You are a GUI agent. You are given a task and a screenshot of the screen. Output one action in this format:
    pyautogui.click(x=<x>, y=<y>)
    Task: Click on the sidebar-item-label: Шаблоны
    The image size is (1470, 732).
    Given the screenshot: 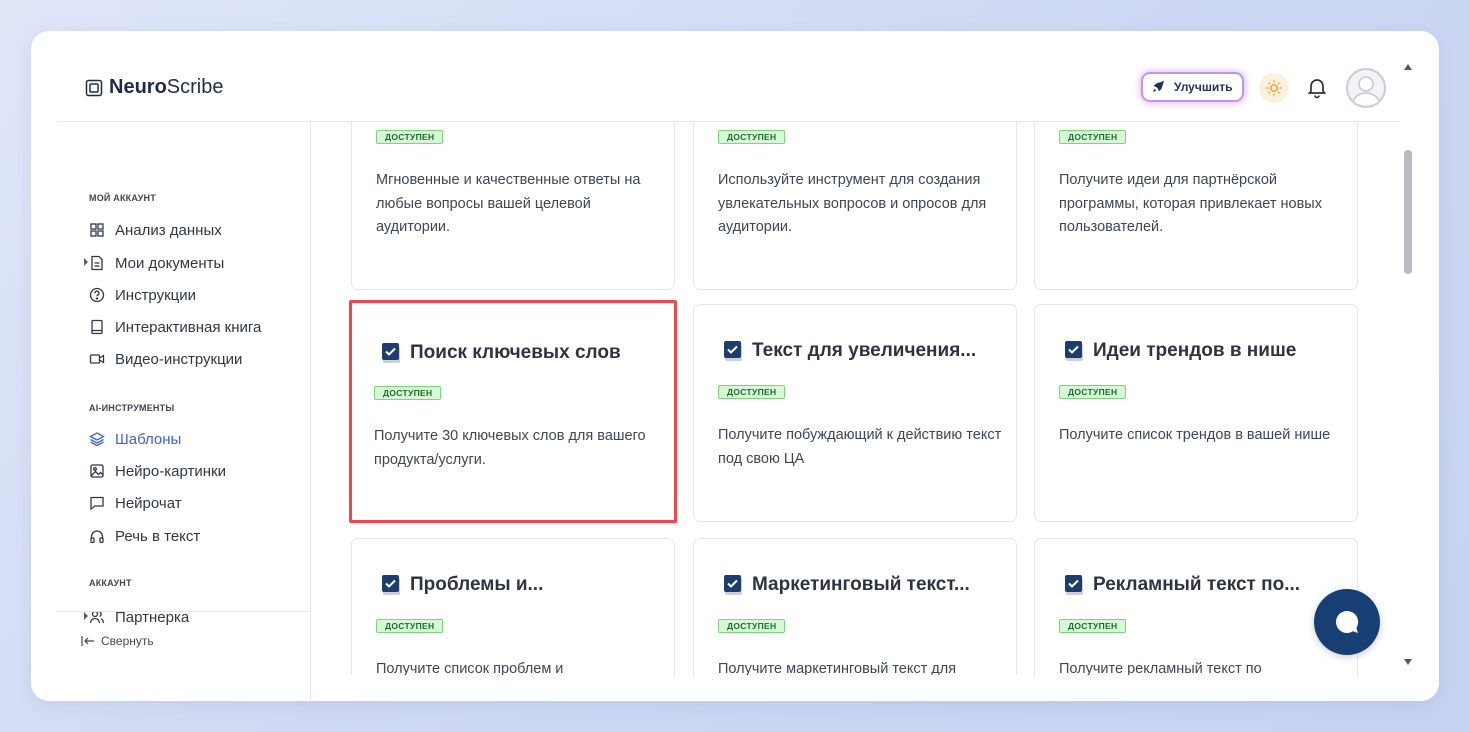 What is the action you would take?
    pyautogui.click(x=148, y=439)
    